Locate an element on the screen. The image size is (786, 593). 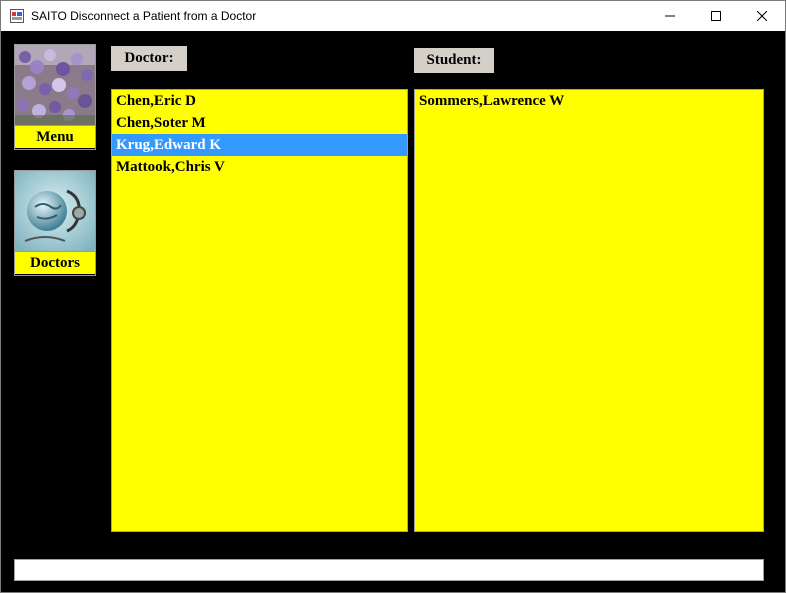
menu-tile: Menu is located at coordinates (55, 97).